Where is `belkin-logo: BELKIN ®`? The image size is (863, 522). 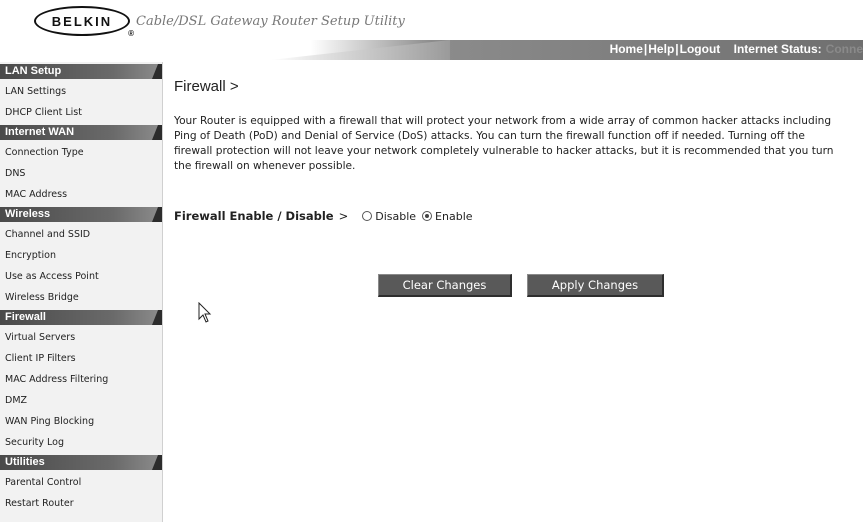 belkin-logo: BELKIN ® is located at coordinates (84, 22).